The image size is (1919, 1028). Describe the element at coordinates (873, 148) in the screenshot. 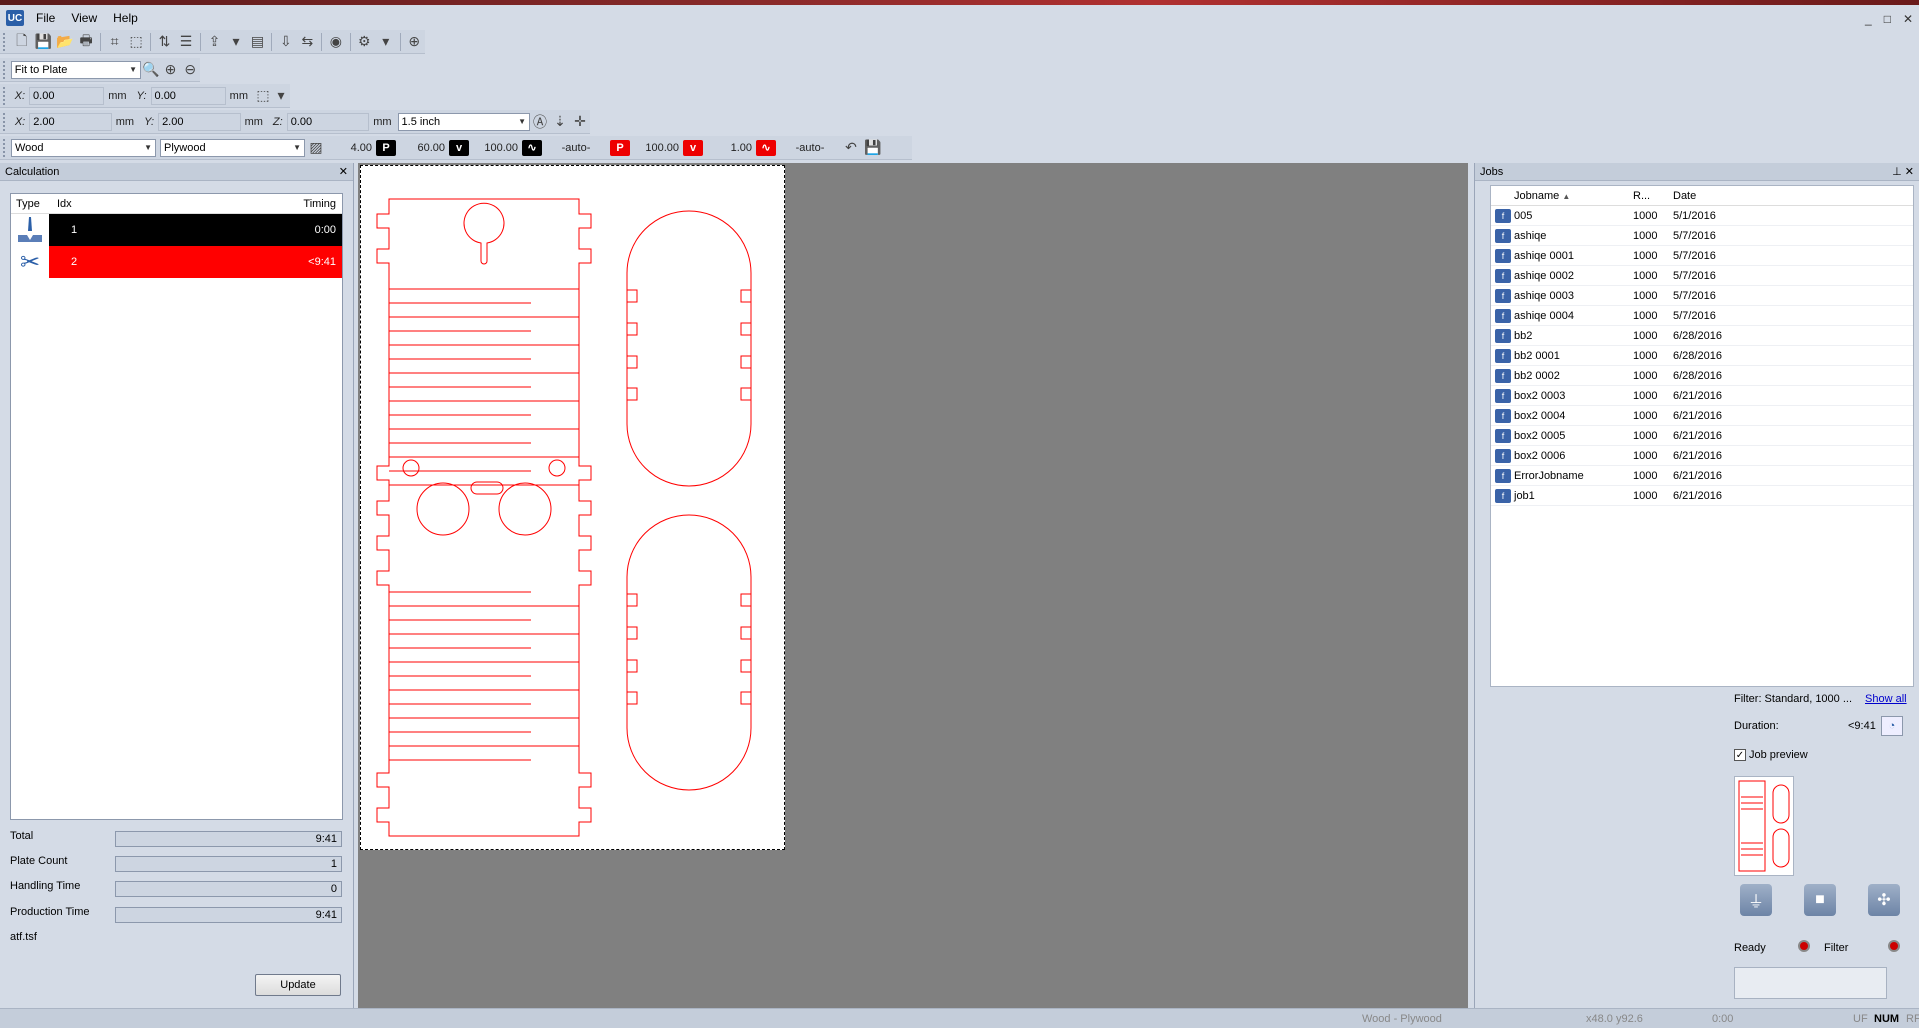

I see `save-material-icon: 💾` at that location.